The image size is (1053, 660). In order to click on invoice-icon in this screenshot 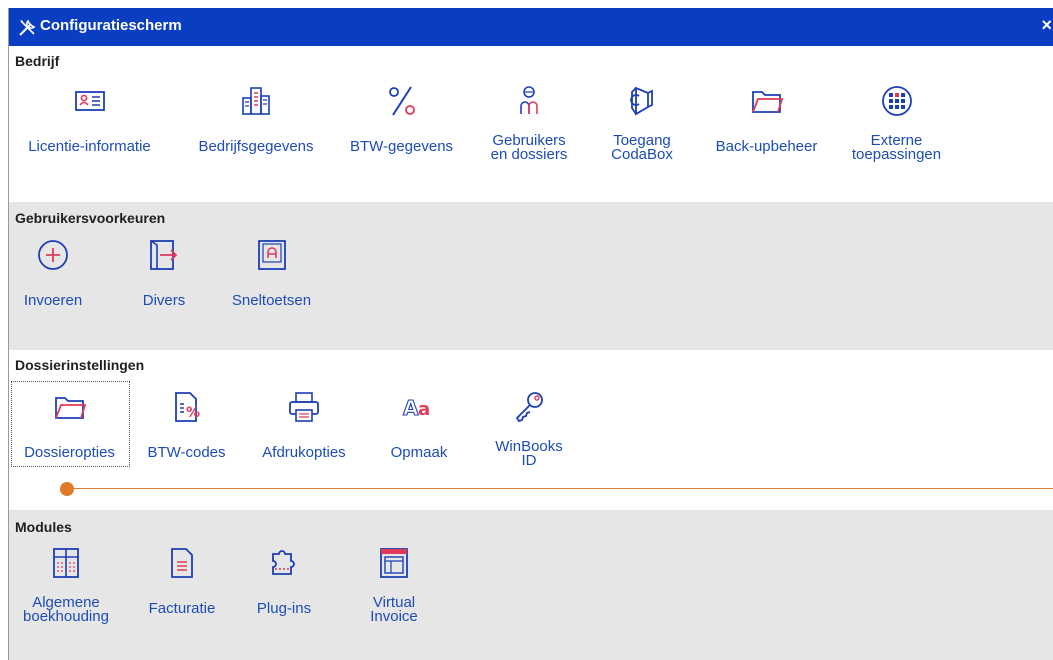, I will do `click(182, 563)`.